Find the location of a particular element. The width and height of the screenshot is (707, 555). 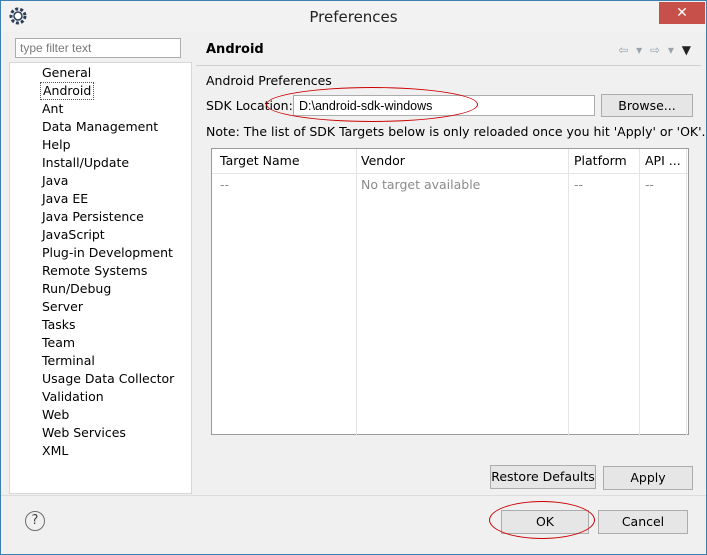

filter-input is located at coordinates (98, 48).